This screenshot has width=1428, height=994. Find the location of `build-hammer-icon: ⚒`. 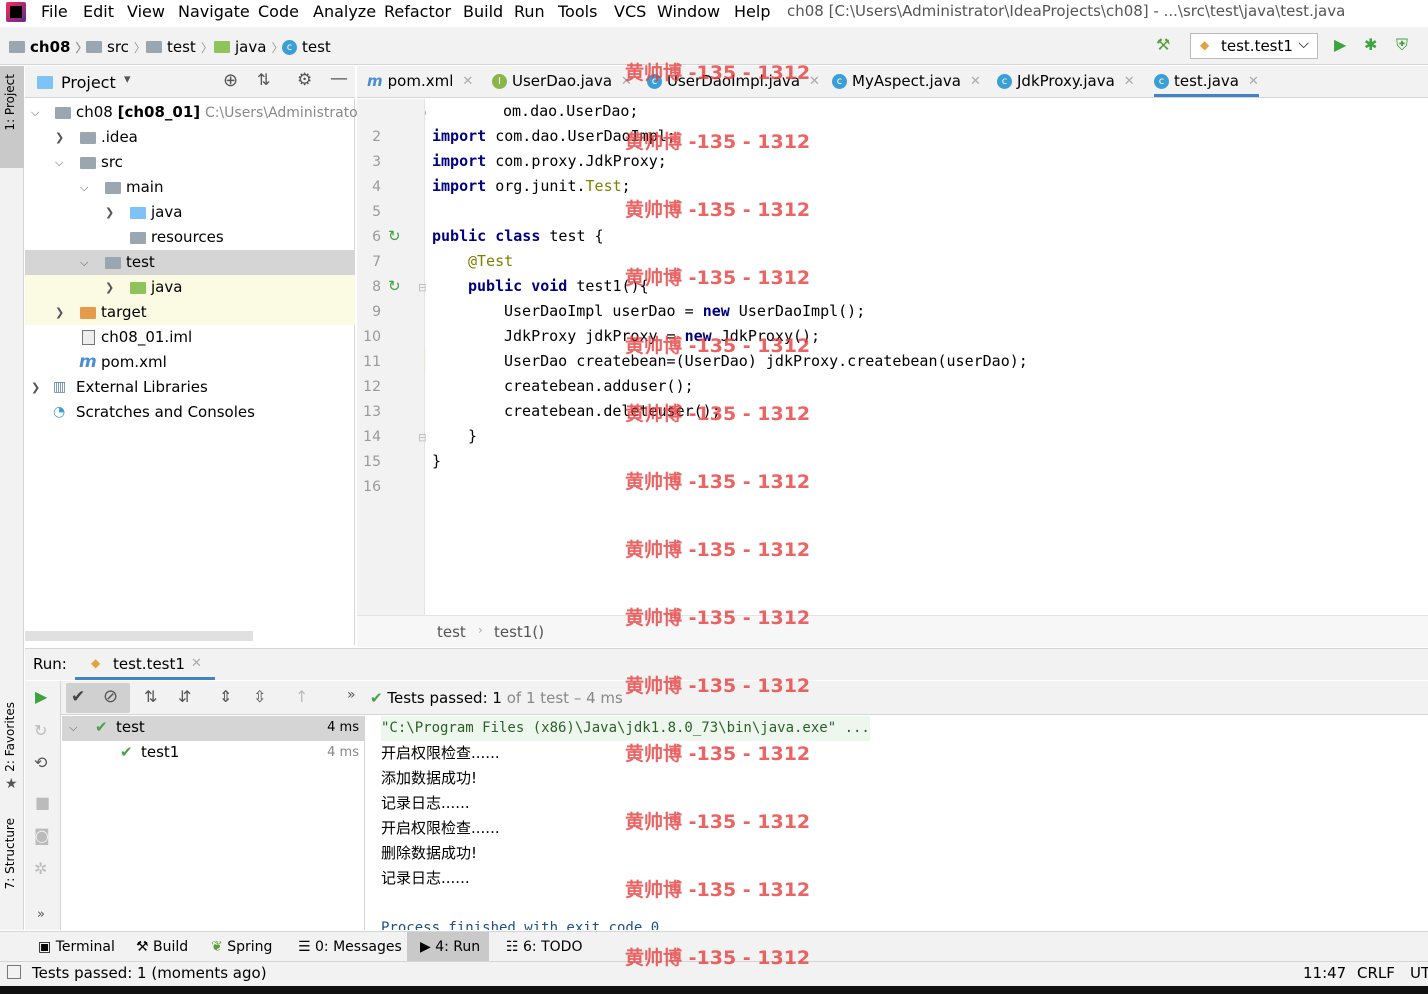

build-hammer-icon: ⚒ is located at coordinates (1163, 44).